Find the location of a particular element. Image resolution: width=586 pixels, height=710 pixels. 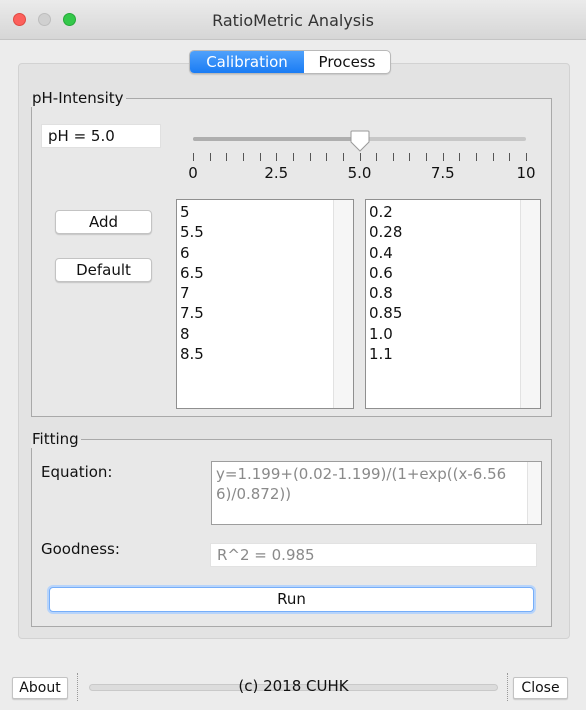

title-bar: RatioMetric Analysis is located at coordinates (293, 20).